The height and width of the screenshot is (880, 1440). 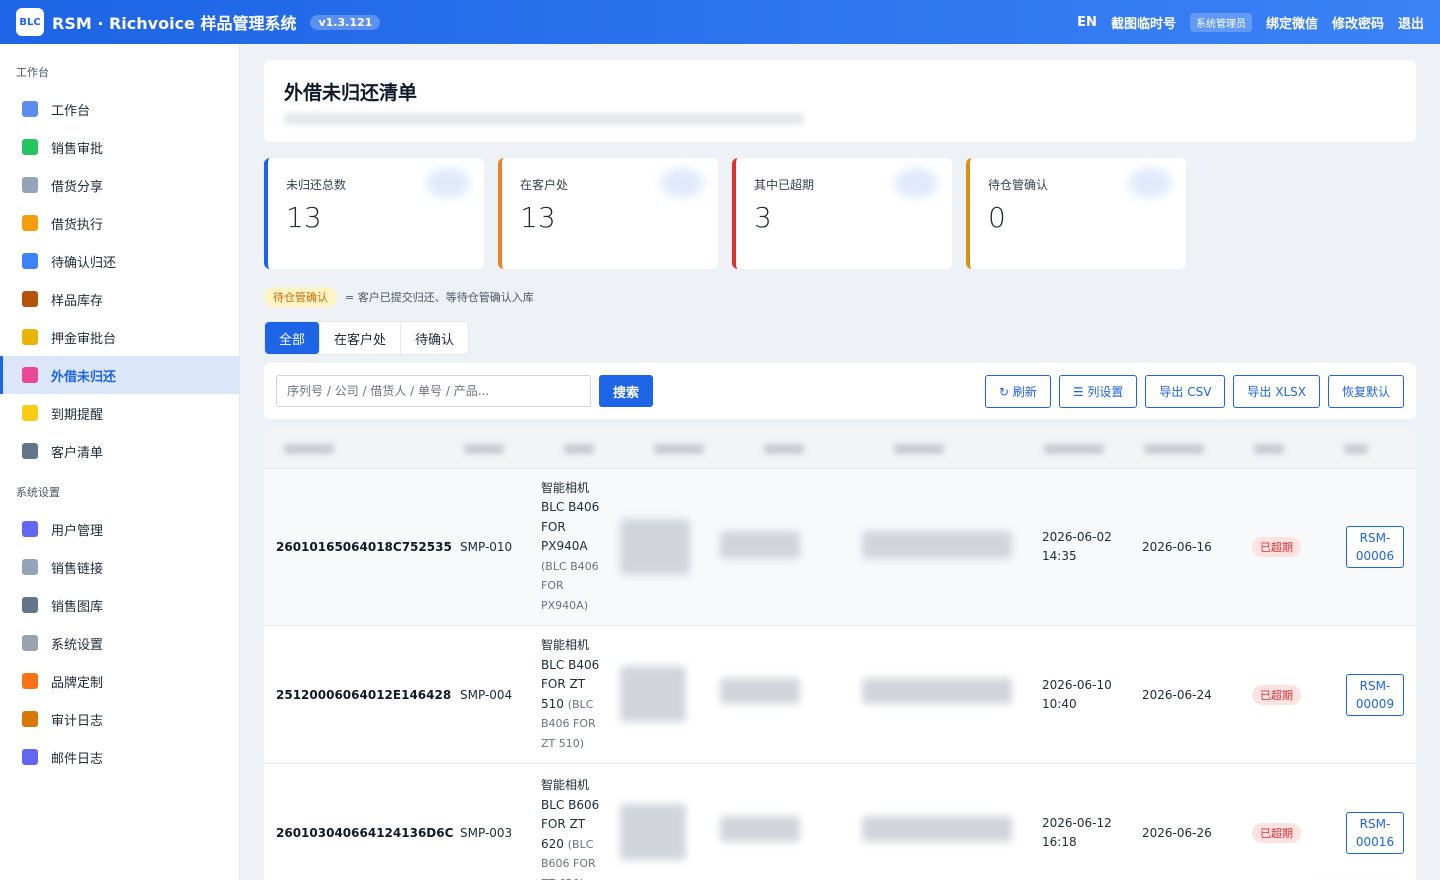 I want to click on sidebar-item-label: 外借未归还, so click(x=84, y=377).